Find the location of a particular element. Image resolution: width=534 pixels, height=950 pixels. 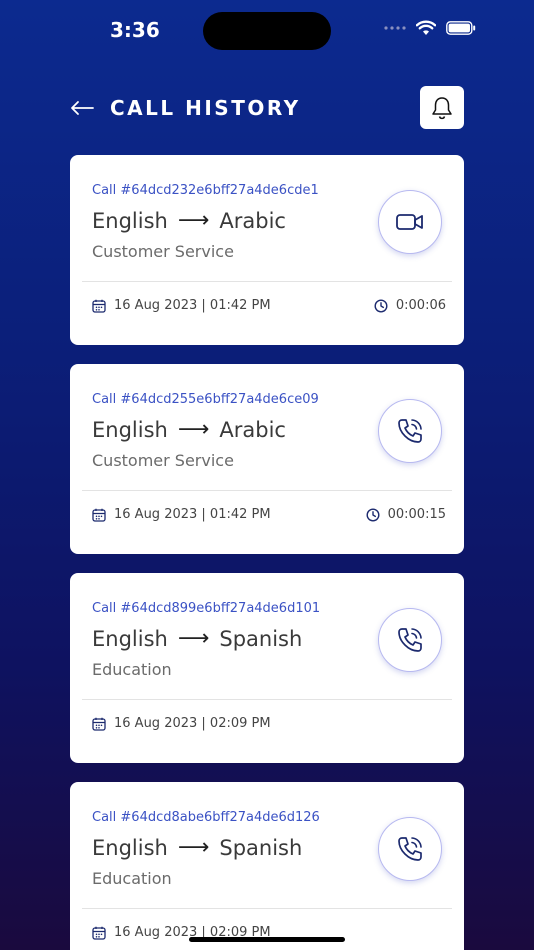

back-arrow-icon is located at coordinates (82, 108).